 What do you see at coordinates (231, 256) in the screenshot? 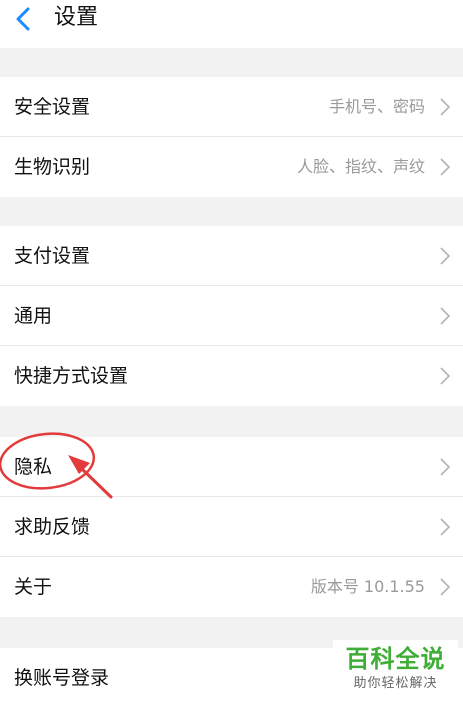
I see `row-payment-settings: 支付设置` at bounding box center [231, 256].